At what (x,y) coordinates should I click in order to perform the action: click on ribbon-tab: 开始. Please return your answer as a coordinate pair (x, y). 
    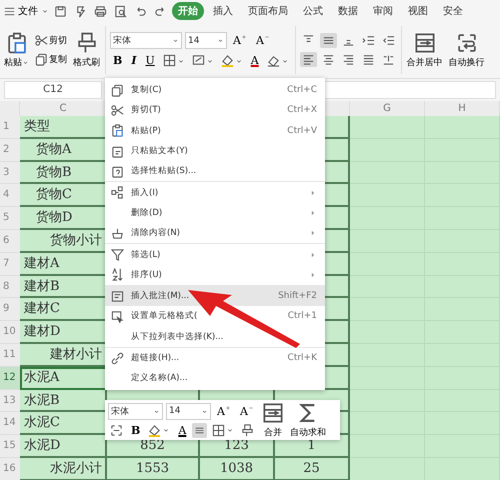
    Looking at the image, I should click on (188, 11).